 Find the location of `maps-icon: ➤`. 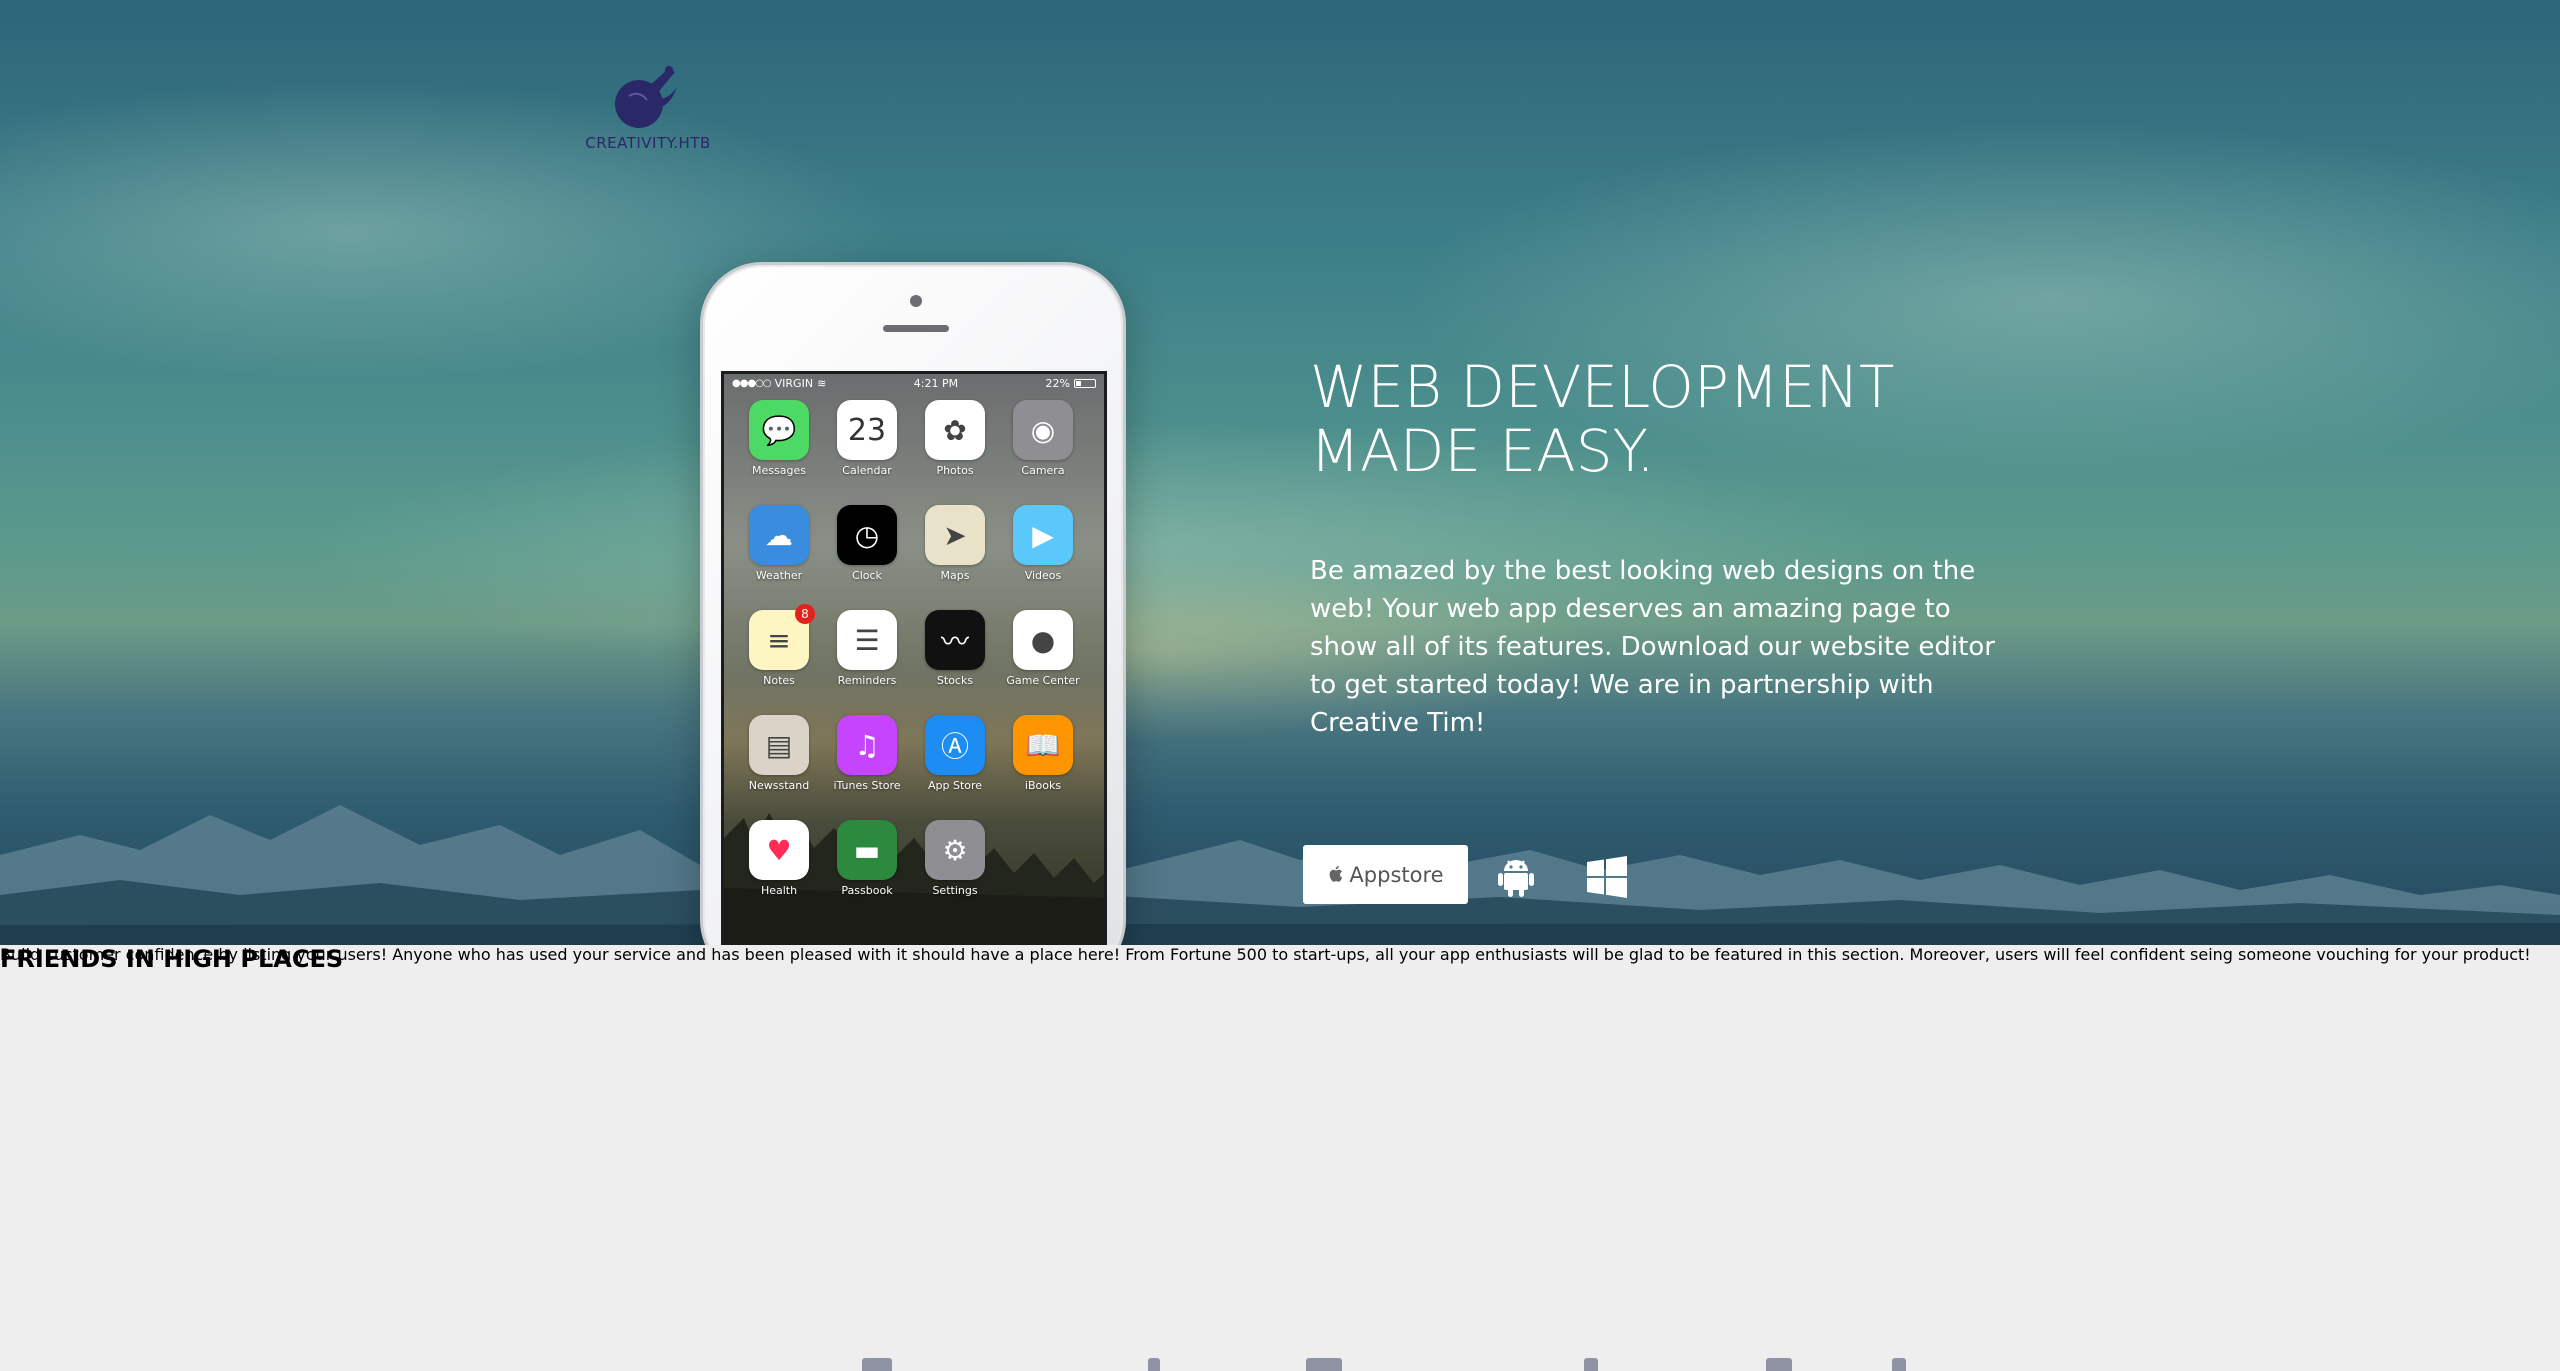

maps-icon: ➤ is located at coordinates (955, 535).